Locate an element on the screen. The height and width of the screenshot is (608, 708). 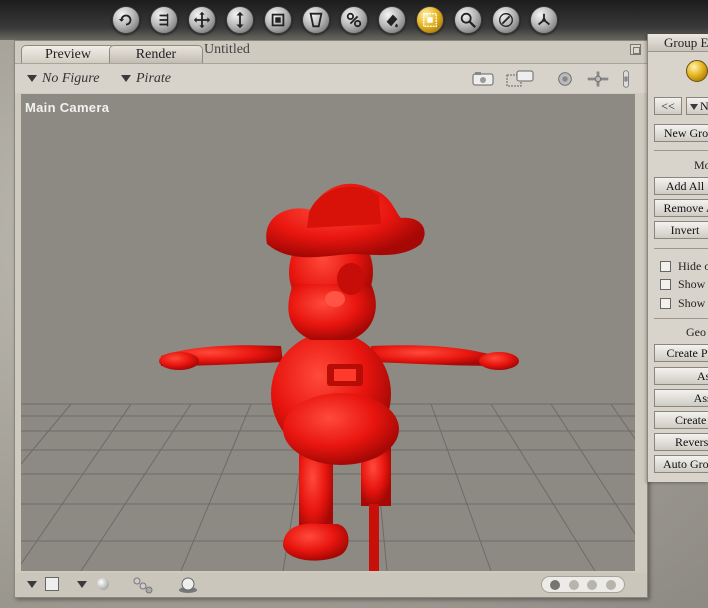
group-select: N is located at coordinates (697, 106).